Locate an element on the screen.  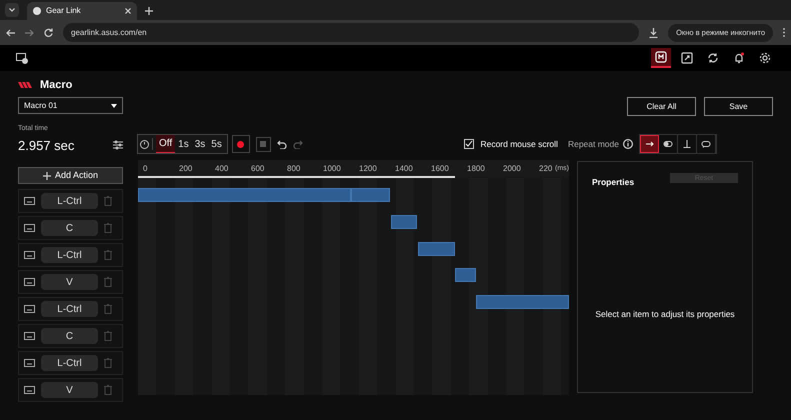
browser-tab: Gear Link is located at coordinates (82, 11).